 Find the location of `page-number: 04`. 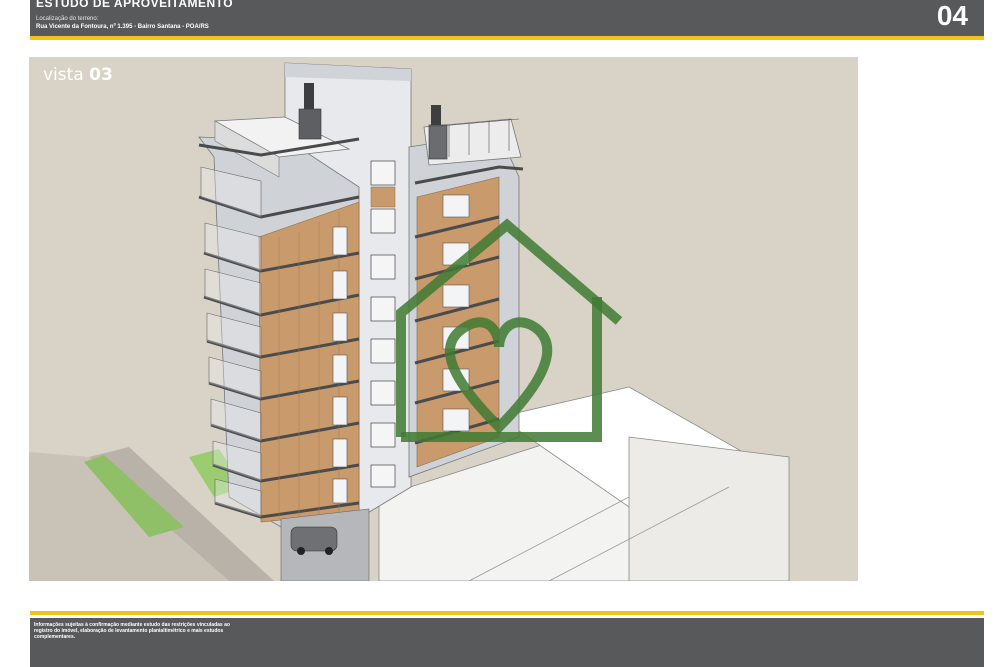

page-number: 04 is located at coordinates (952, 15).